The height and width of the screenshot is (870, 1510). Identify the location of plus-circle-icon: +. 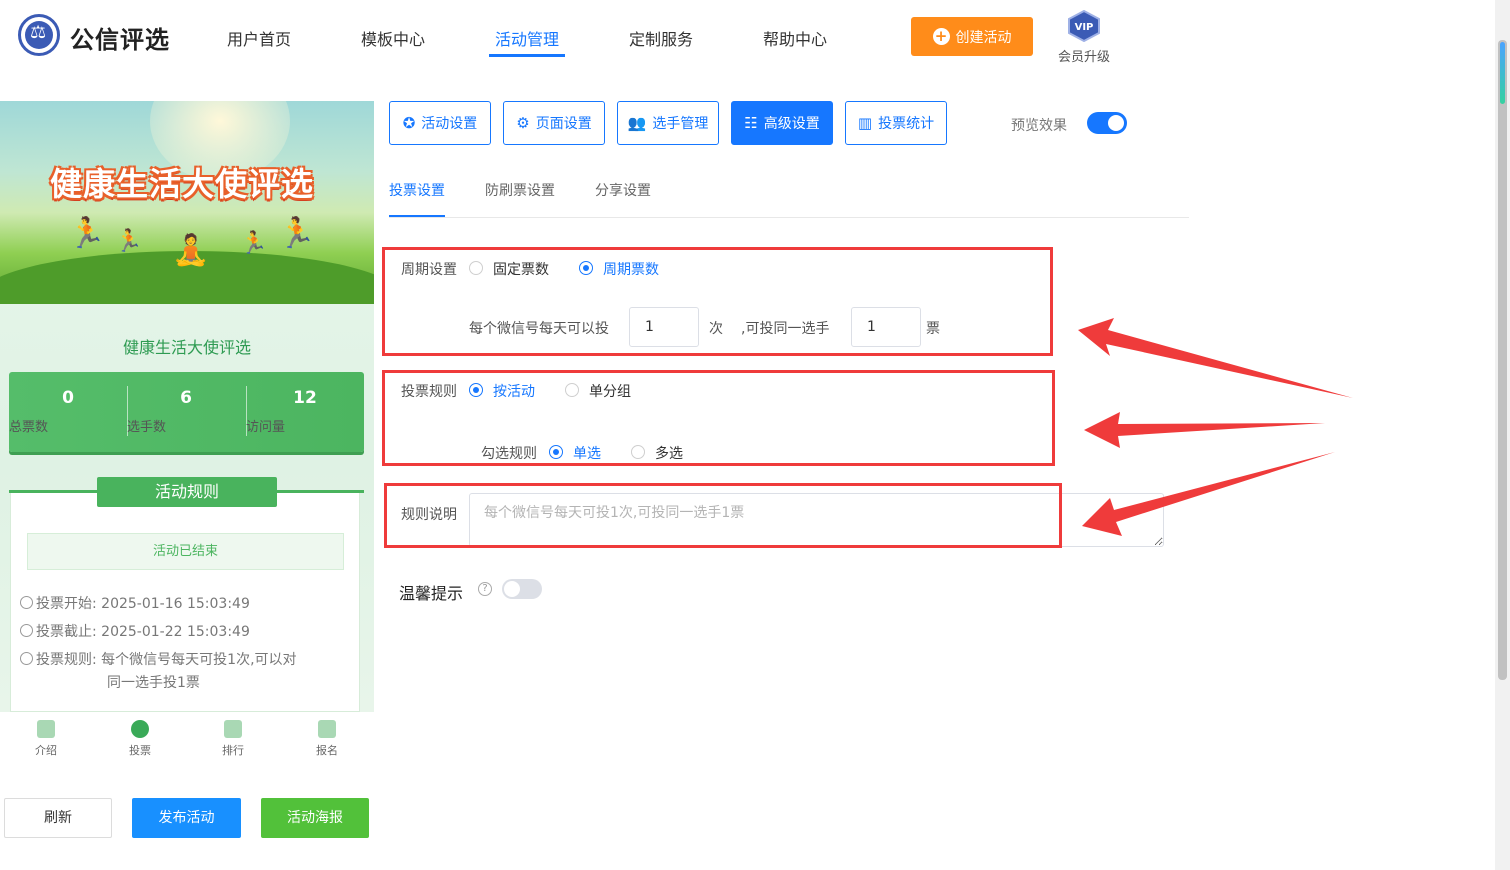
(941, 36).